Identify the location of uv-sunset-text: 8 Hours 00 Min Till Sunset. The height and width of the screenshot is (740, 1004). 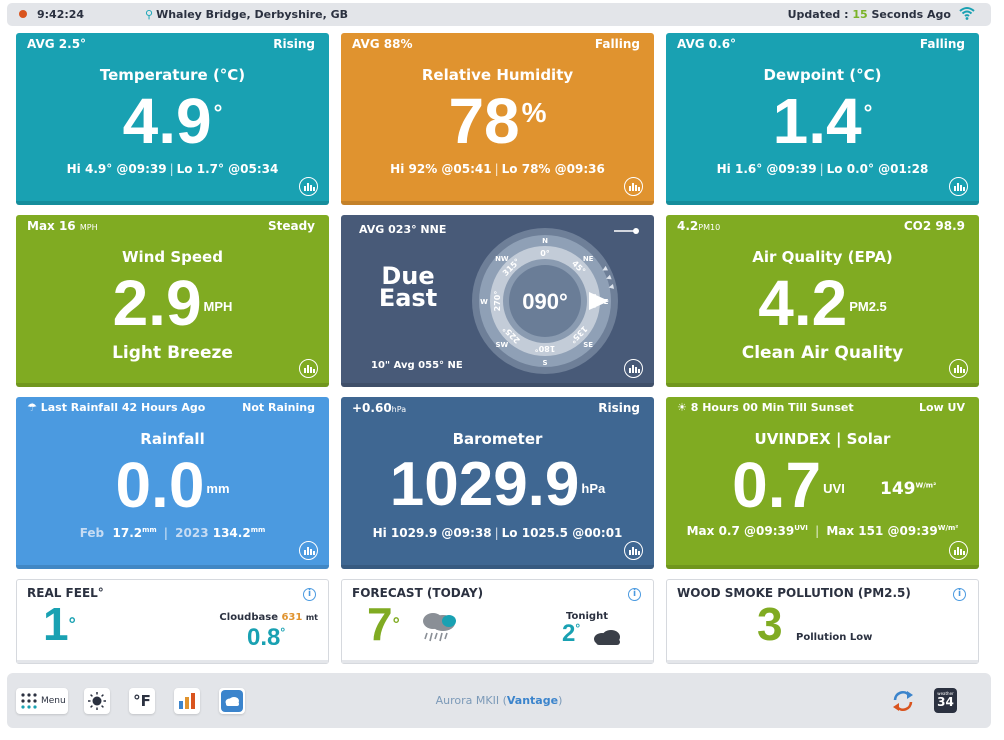
(772, 407).